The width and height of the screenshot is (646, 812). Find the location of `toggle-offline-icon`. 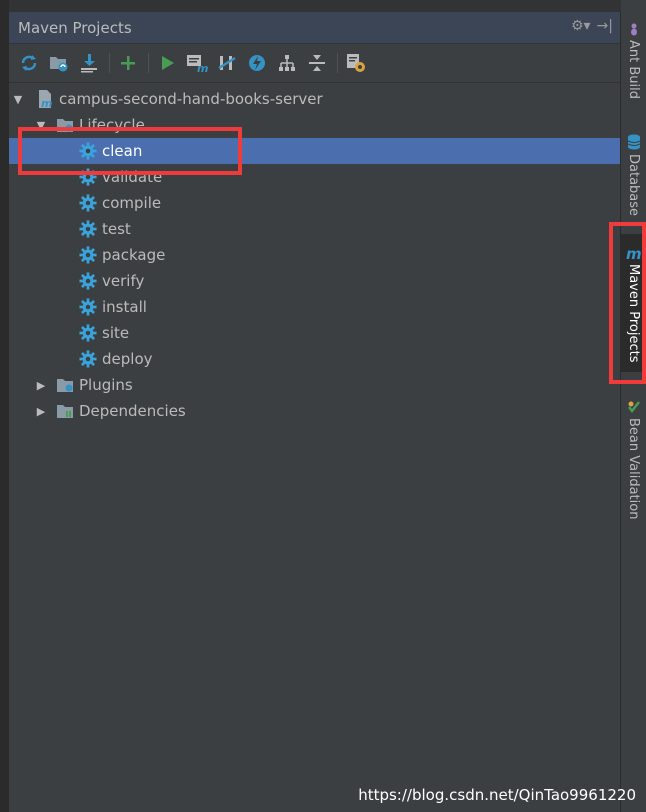

toggle-offline-icon is located at coordinates (227, 63).